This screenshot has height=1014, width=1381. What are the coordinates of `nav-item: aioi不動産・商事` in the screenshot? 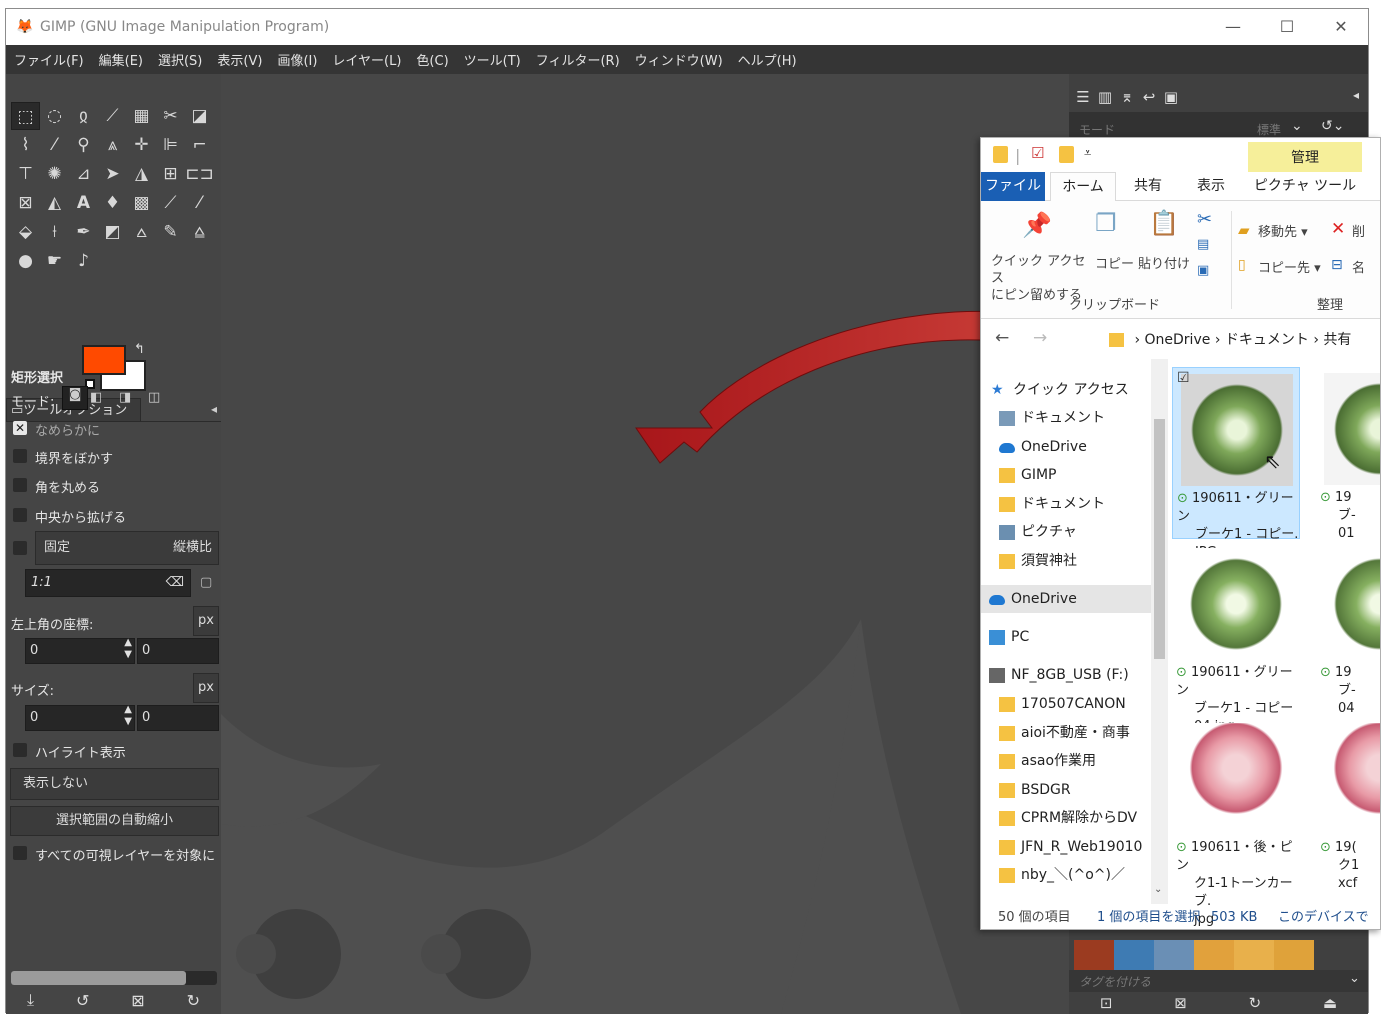 It's located at (1066, 733).